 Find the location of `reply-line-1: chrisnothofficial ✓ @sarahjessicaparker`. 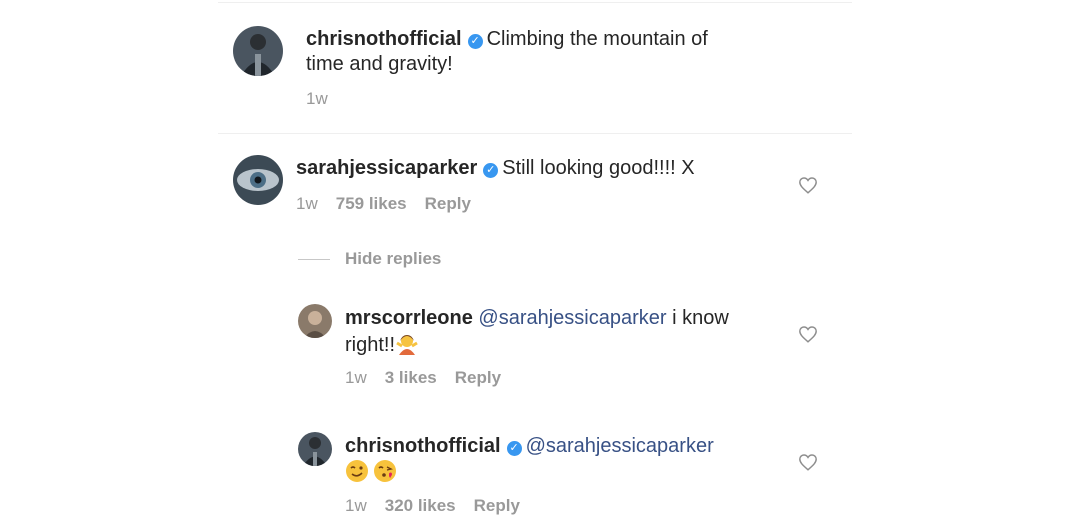

reply-line-1: chrisnothofficial ✓ @sarahjessicaparker is located at coordinates (529, 446).